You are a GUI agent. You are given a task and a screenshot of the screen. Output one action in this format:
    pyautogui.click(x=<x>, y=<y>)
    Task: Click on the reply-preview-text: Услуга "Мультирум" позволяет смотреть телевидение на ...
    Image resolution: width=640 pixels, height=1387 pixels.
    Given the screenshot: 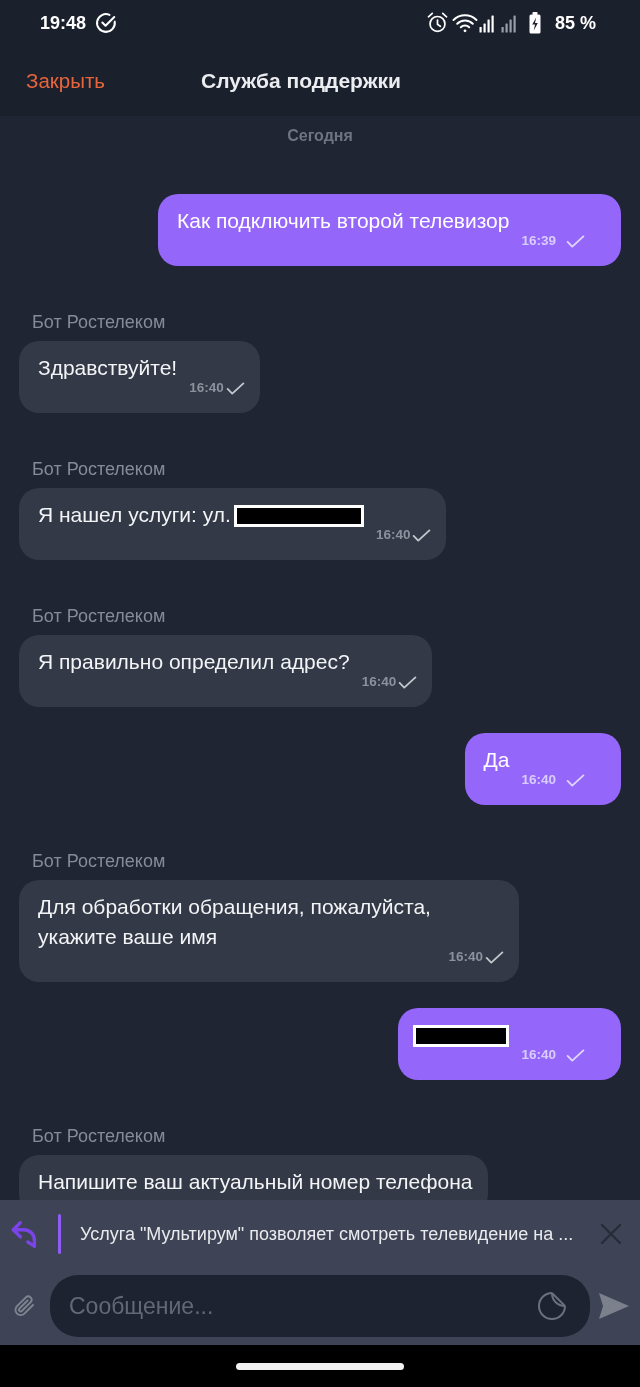 What is the action you would take?
    pyautogui.click(x=327, y=1233)
    